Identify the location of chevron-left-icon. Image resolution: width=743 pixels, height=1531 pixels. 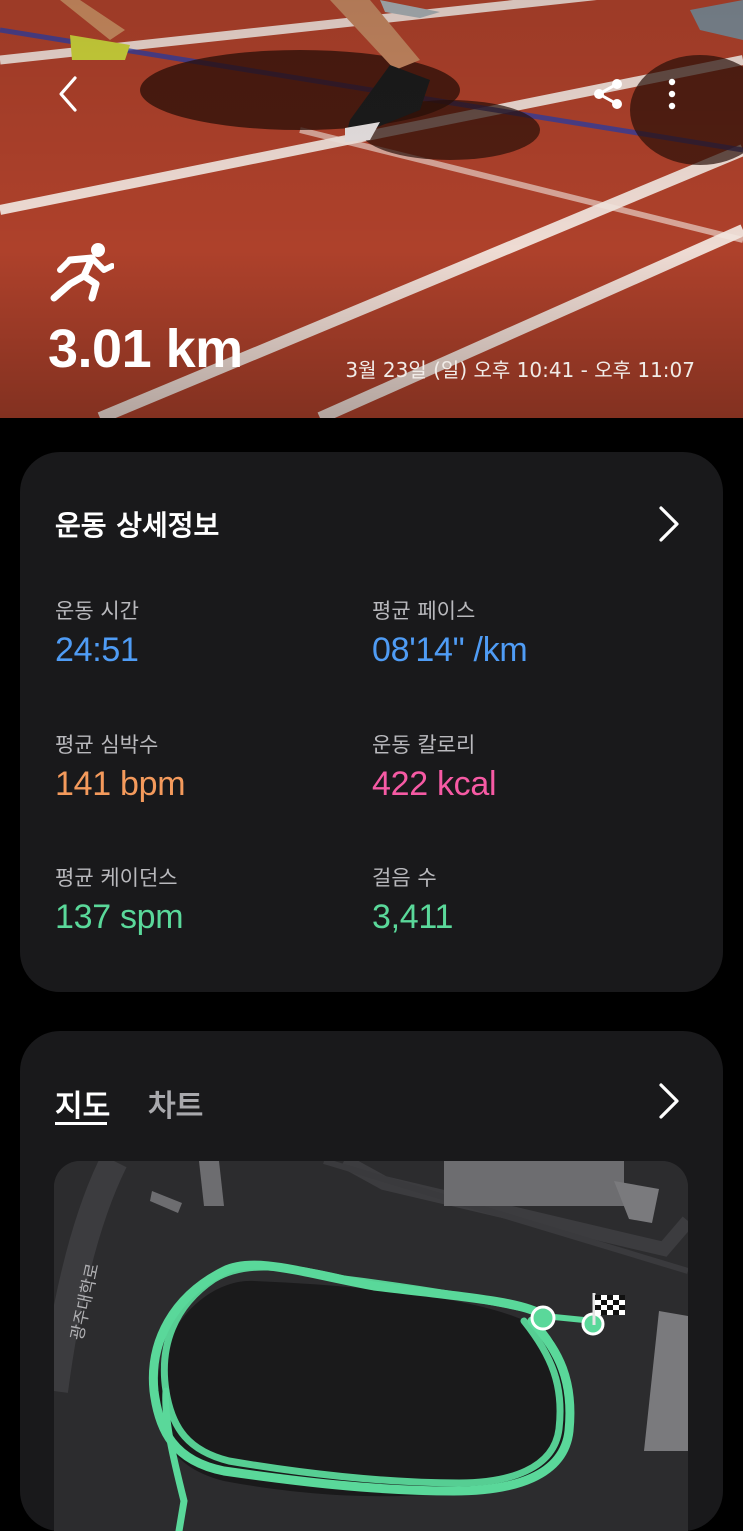
(68, 94).